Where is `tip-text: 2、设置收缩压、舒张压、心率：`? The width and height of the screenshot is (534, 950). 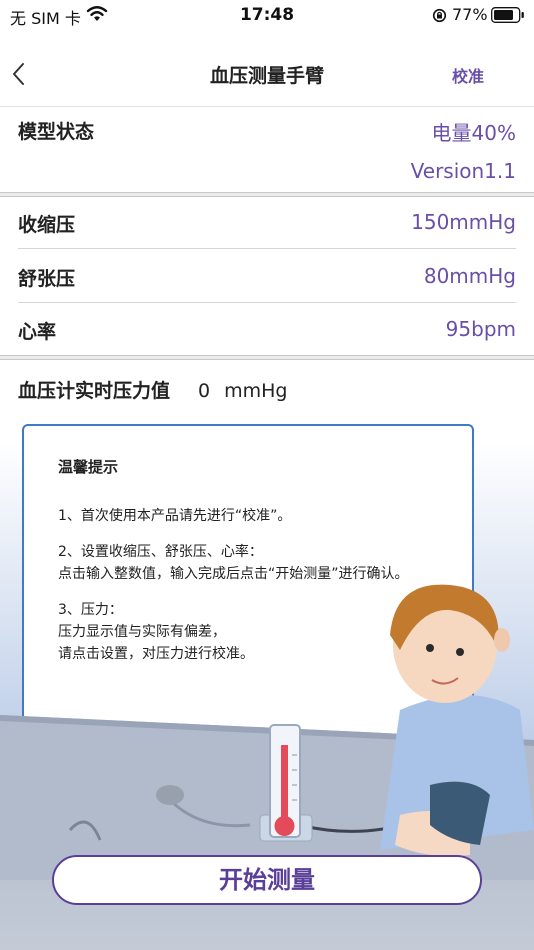
tip-text: 2、设置收缩压、舒张压、心率： is located at coordinates (160, 552).